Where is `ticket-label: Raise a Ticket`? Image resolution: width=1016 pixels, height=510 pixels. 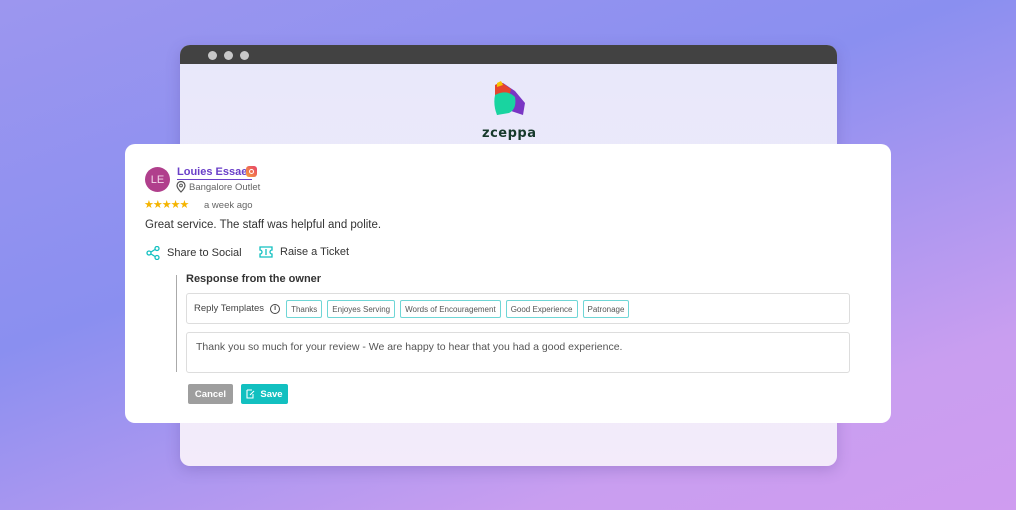 ticket-label: Raise a Ticket is located at coordinates (315, 252).